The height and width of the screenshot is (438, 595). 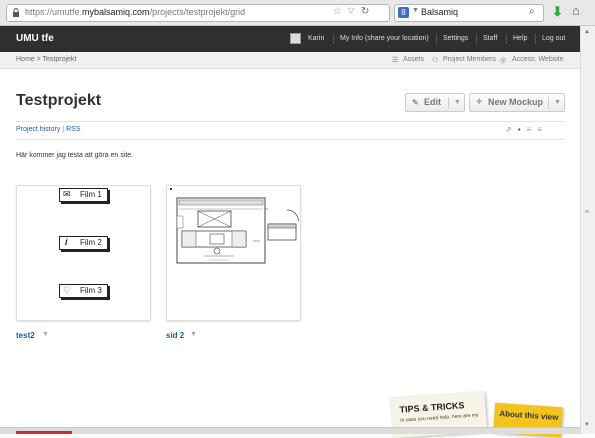 What do you see at coordinates (532, 11) in the screenshot?
I see `search-icon: ⌕` at bounding box center [532, 11].